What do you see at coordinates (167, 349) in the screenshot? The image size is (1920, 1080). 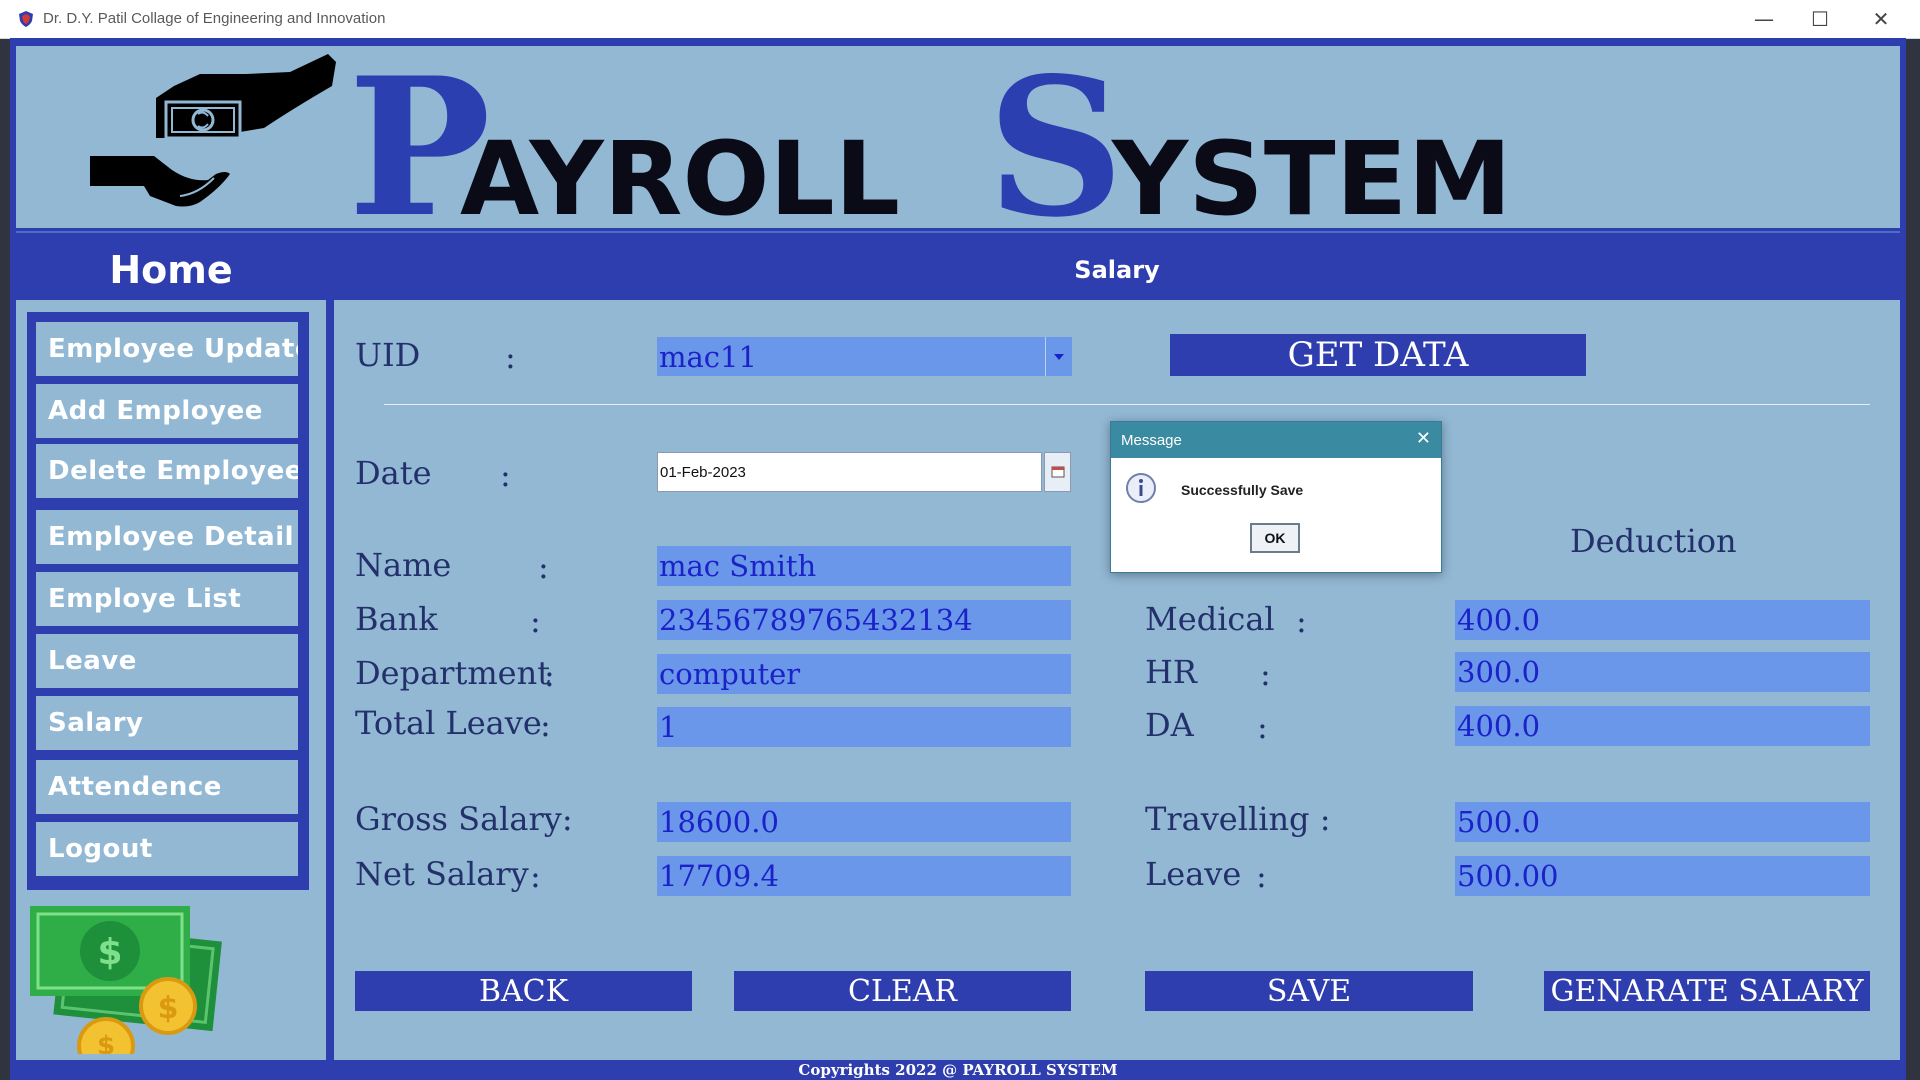 I see `sidebar-item-employee-update: Employee Update` at bounding box center [167, 349].